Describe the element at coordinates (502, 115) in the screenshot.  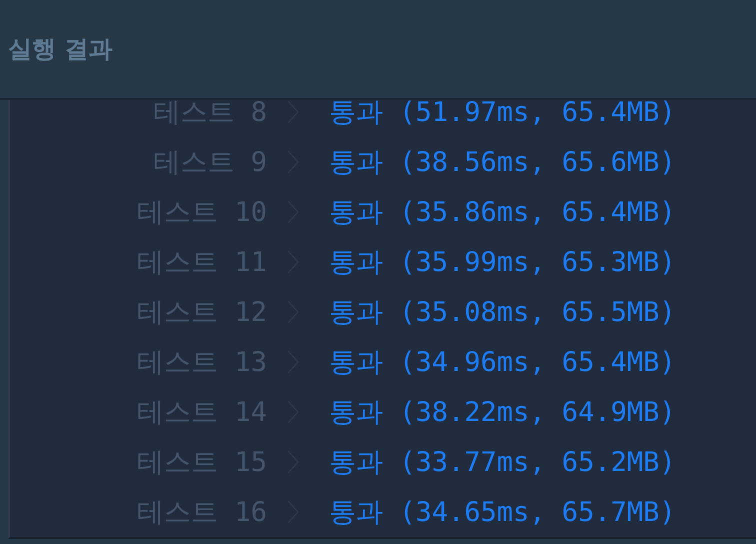
I see `test-result: 통과 (51.97ms, 65.4MB)` at that location.